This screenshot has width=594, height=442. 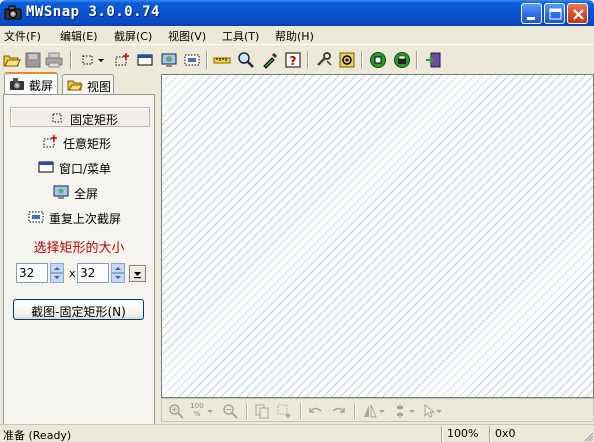 What do you see at coordinates (246, 60) in the screenshot?
I see `zoom-icon` at bounding box center [246, 60].